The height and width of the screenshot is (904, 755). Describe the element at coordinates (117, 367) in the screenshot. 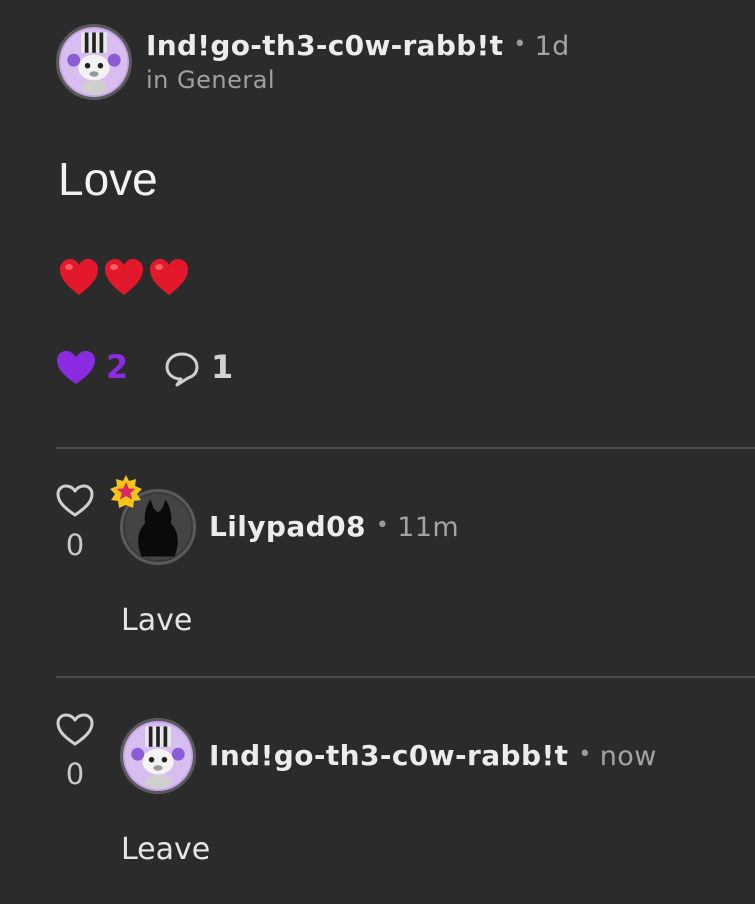

I see `like-count: 2` at that location.